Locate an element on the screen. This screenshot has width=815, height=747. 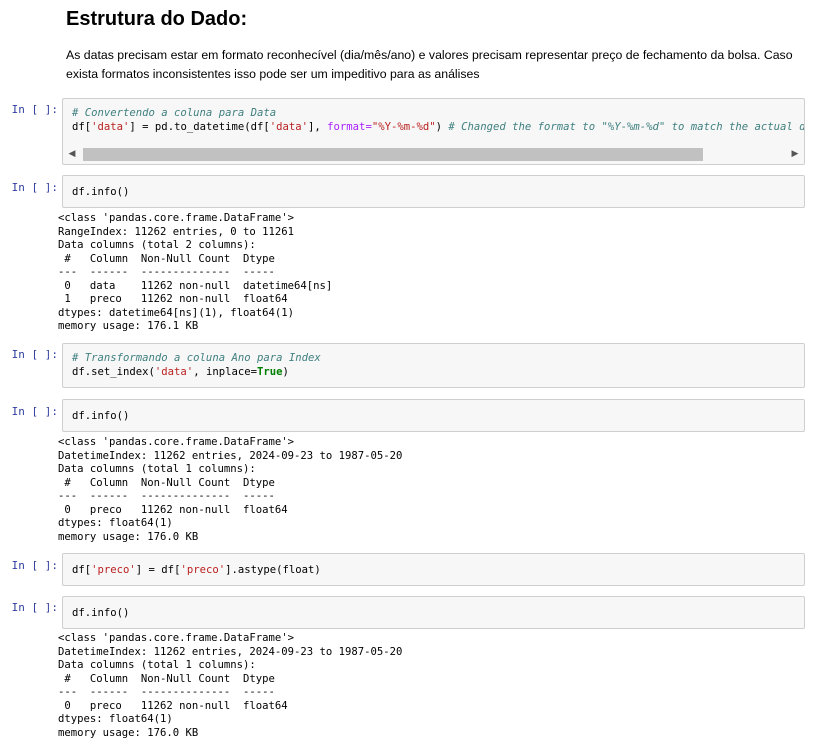
code-comment: # Convertendo a coluna para Data is located at coordinates (174, 113).